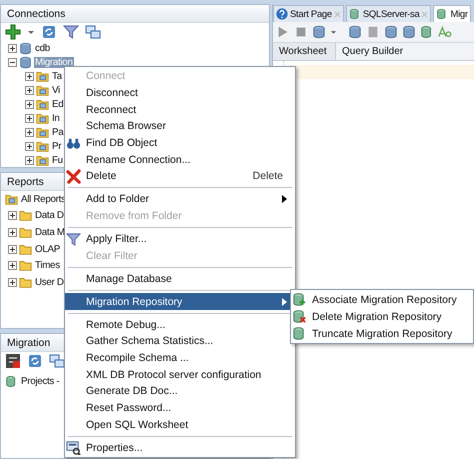 This screenshot has width=474, height=459. I want to click on play-icon, so click(283, 32).